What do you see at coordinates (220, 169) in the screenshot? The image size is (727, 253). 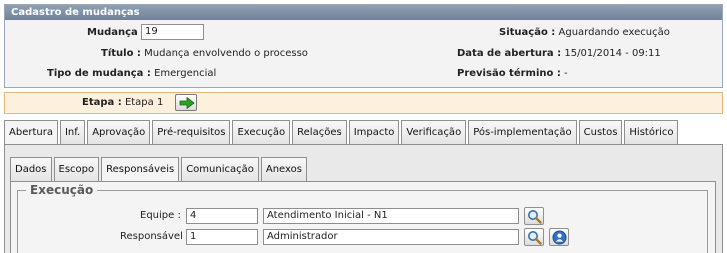 I see `tab-comunicacao: Comunicação` at bounding box center [220, 169].